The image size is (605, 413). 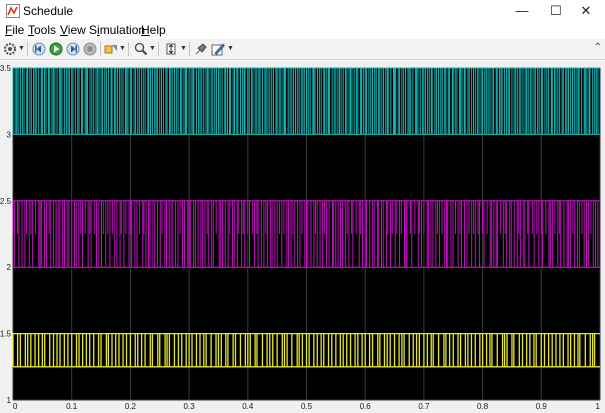 What do you see at coordinates (366, 406) in the screenshot?
I see `x-tick-label: 0.6` at bounding box center [366, 406].